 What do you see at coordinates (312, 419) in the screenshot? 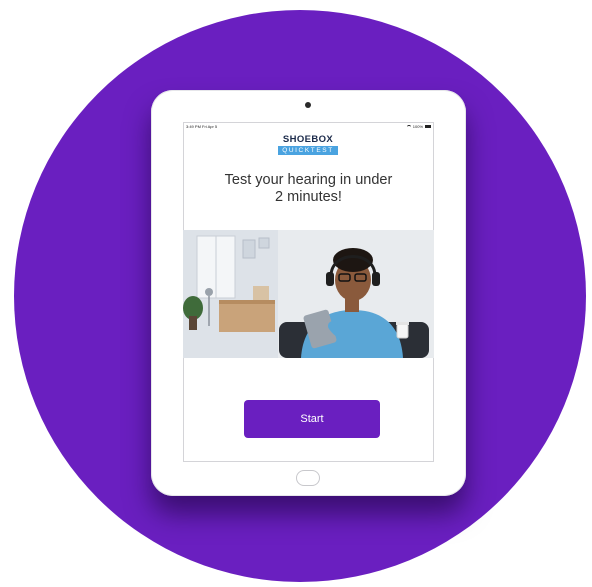
I see `start-button: Start` at bounding box center [312, 419].